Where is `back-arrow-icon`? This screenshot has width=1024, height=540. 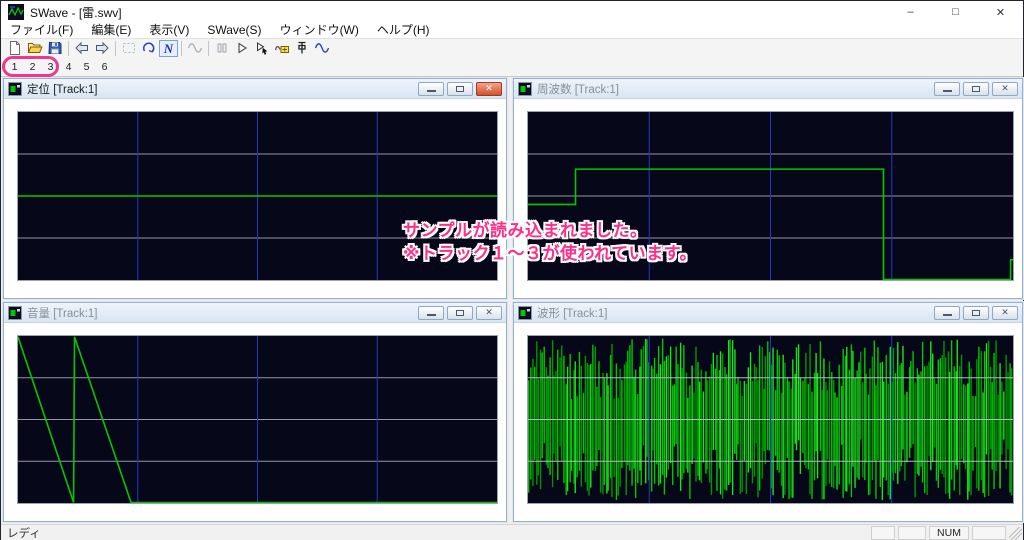 back-arrow-icon is located at coordinates (82, 48).